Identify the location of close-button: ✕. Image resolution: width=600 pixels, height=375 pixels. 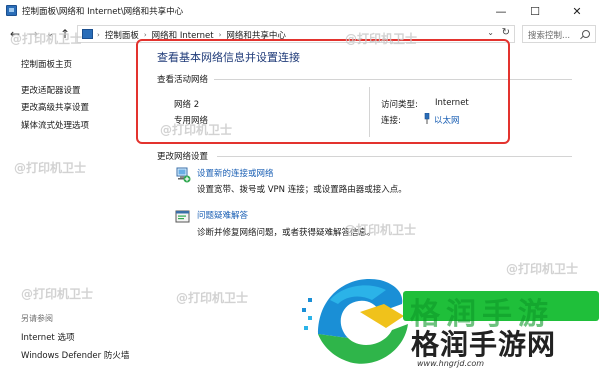
(577, 11).